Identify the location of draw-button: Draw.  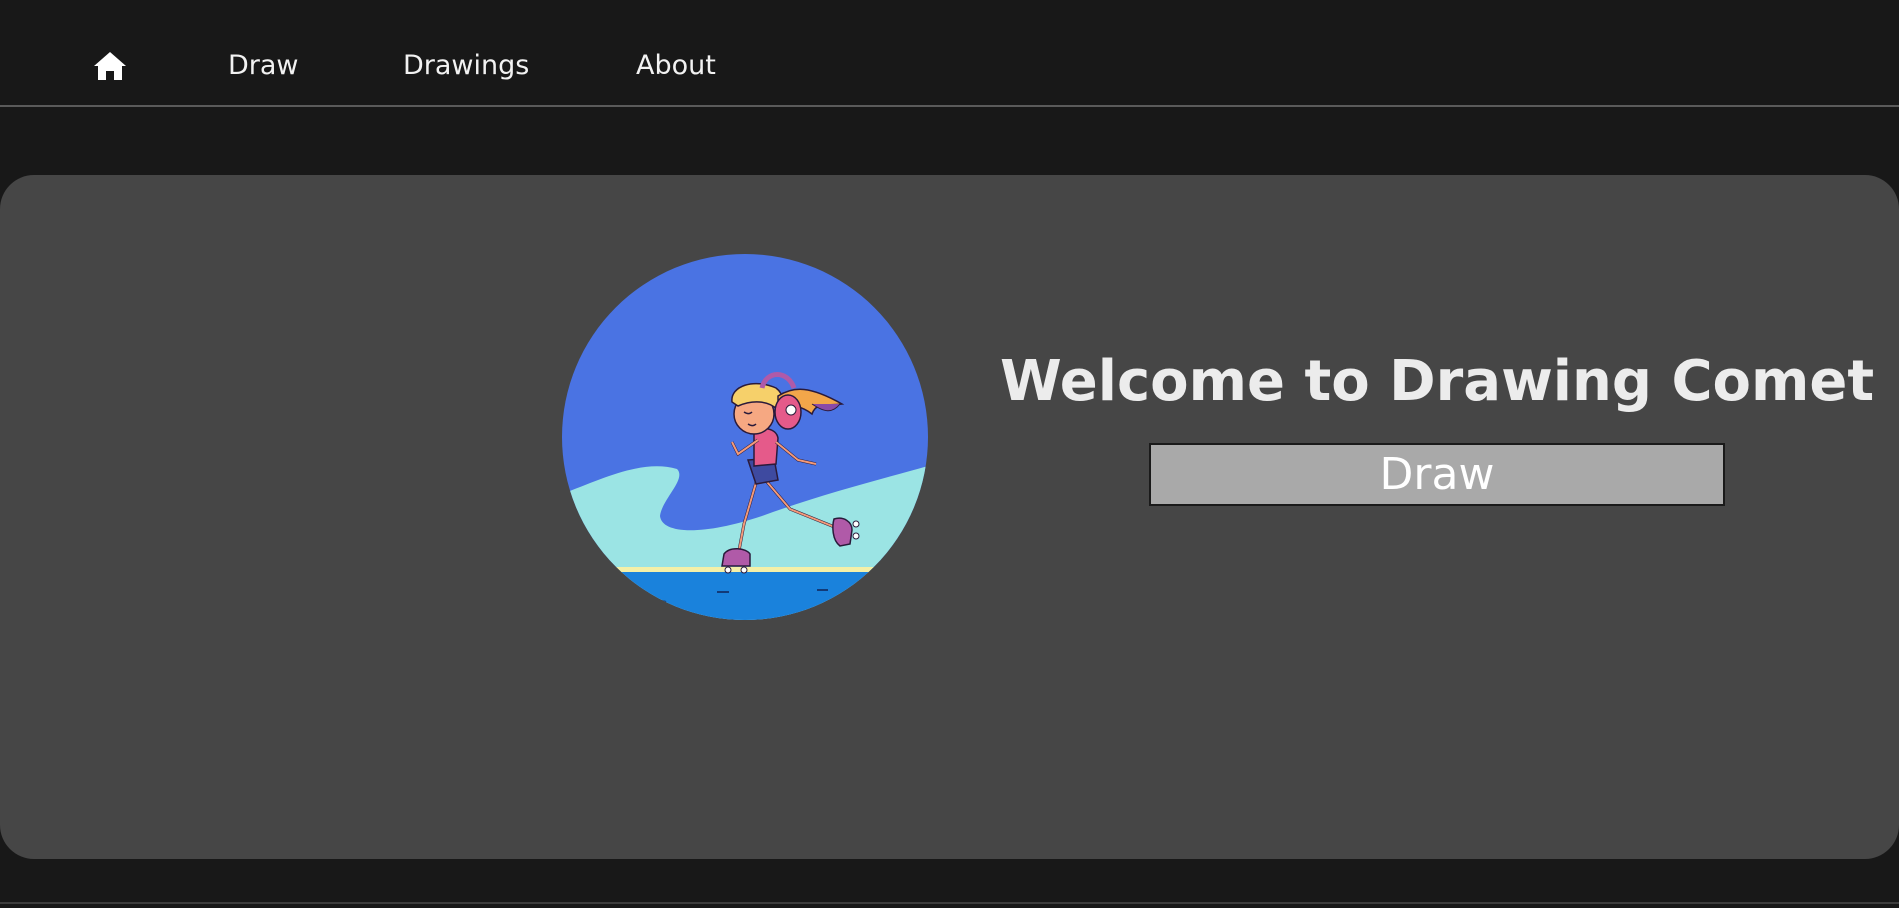
(1437, 474).